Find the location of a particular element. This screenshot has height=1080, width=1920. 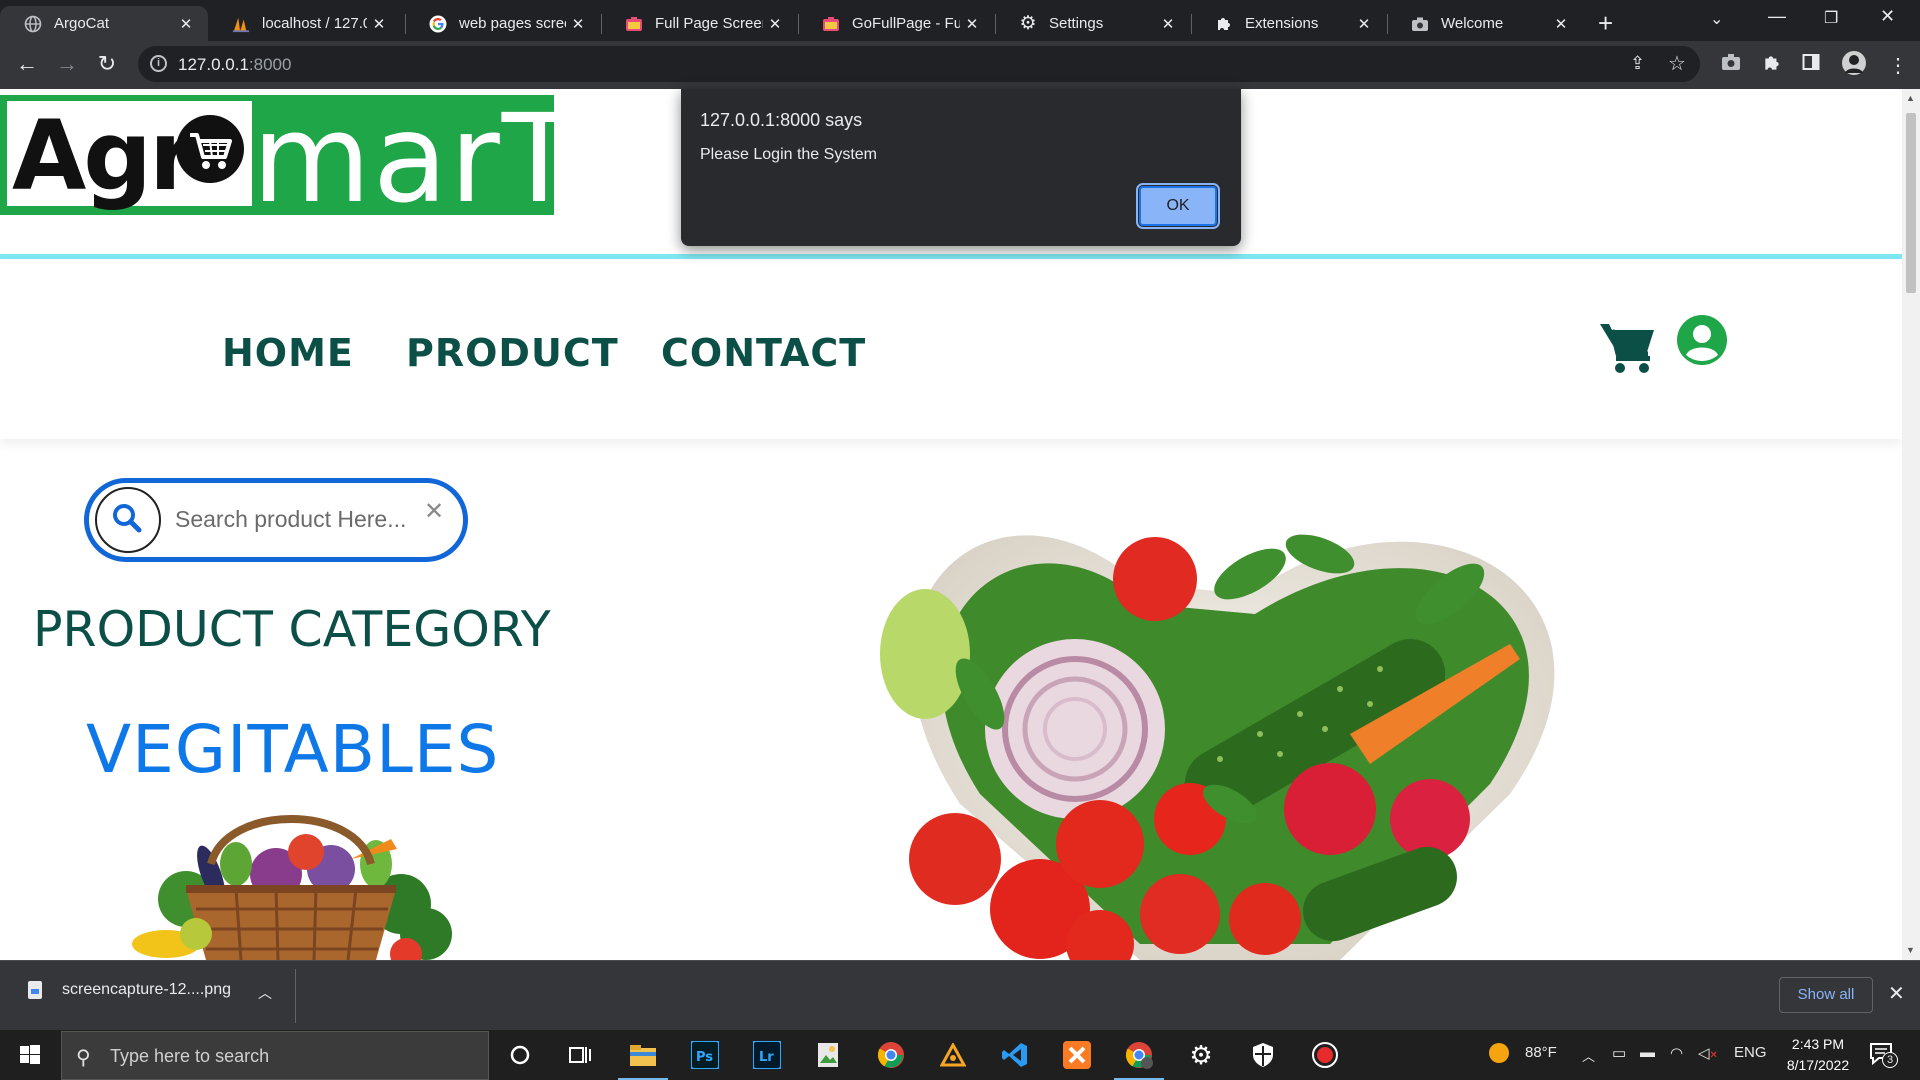

tab-full-page-screens: Full Page Screens ✕ is located at coordinates (699, 23).